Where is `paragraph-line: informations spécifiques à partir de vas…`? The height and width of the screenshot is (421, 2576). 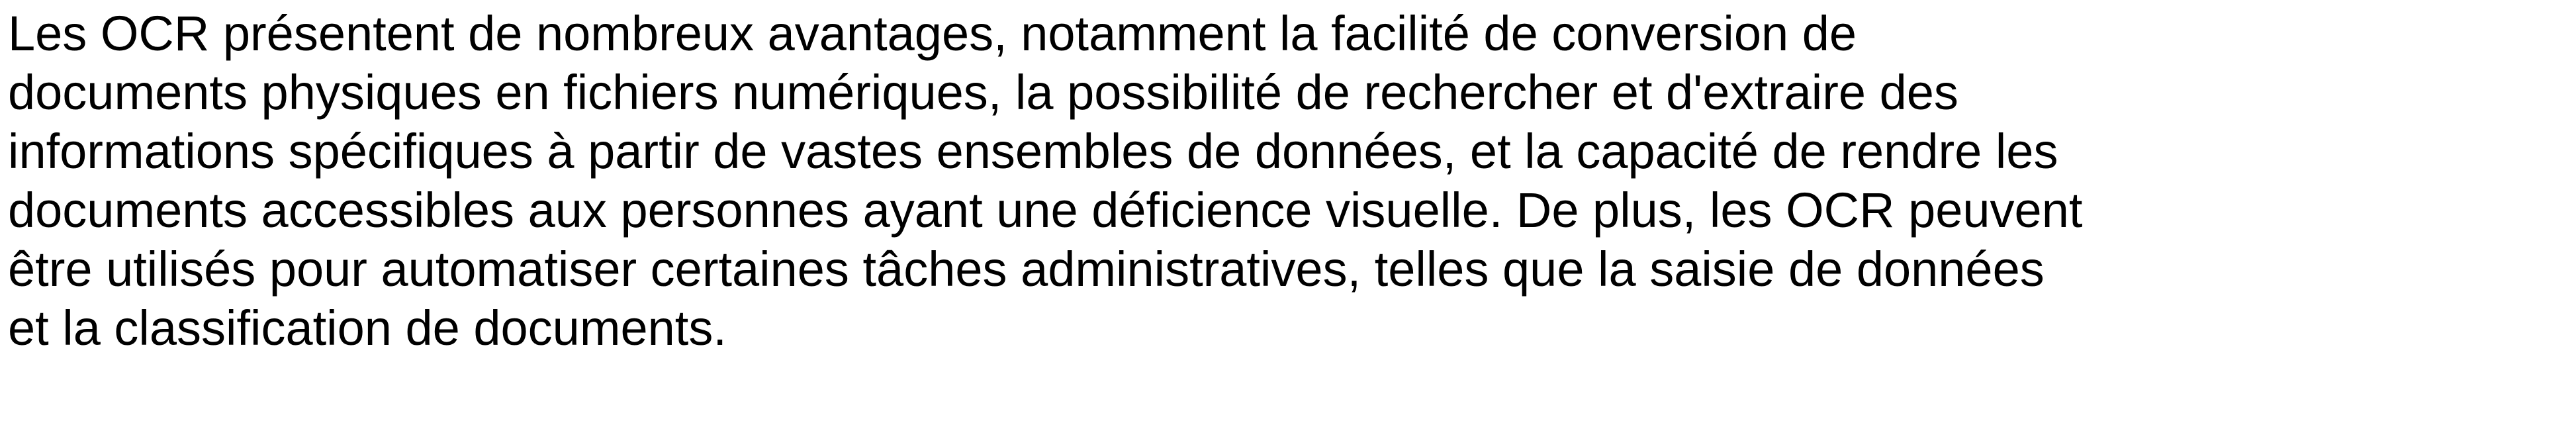
paragraph-line: informations spécifiques à partir de vas… is located at coordinates (1033, 151).